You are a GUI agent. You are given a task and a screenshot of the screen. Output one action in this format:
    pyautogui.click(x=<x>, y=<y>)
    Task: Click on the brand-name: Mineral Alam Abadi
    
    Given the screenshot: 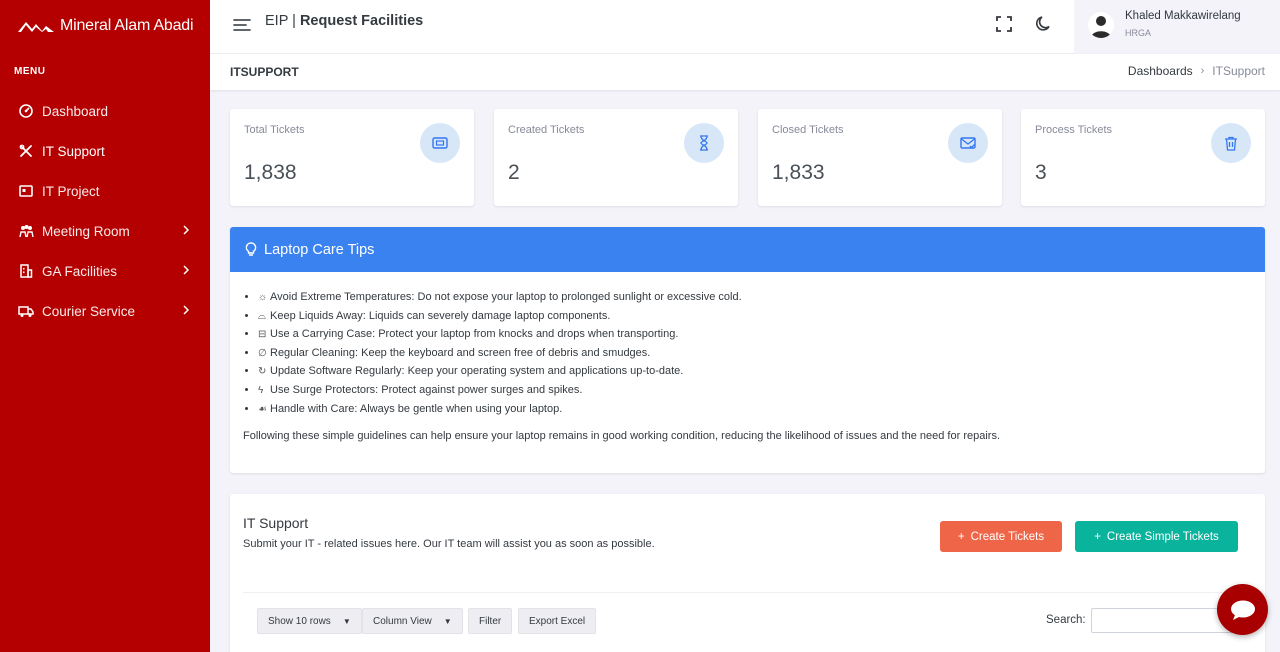 What is the action you would take?
    pyautogui.click(x=127, y=25)
    